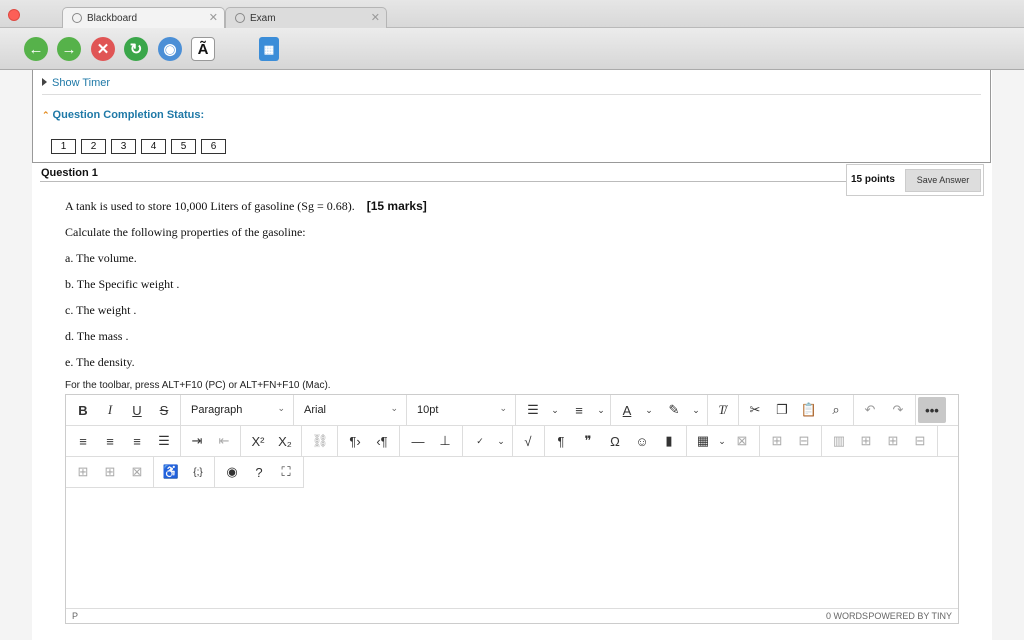  I want to click on anchor-button: ▮, so click(669, 441).